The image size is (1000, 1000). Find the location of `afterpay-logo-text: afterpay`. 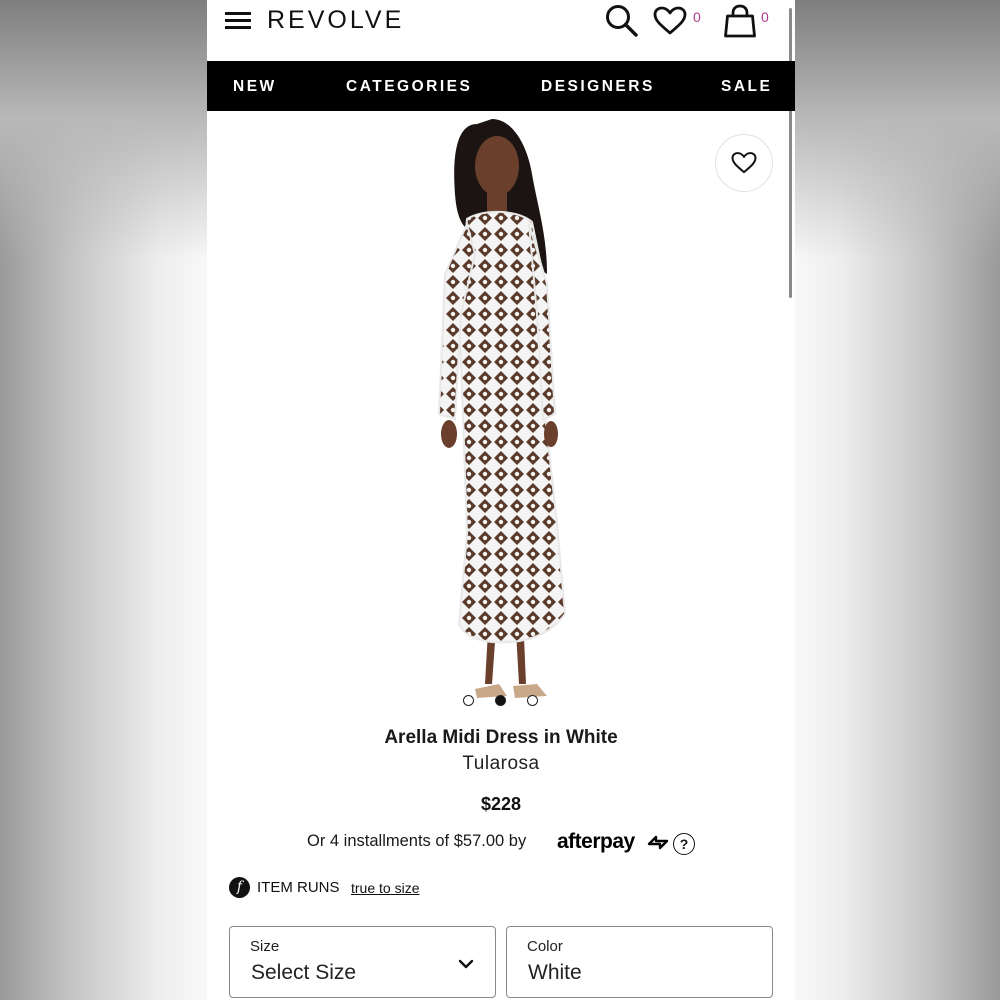

afterpay-logo-text: afterpay is located at coordinates (596, 841).